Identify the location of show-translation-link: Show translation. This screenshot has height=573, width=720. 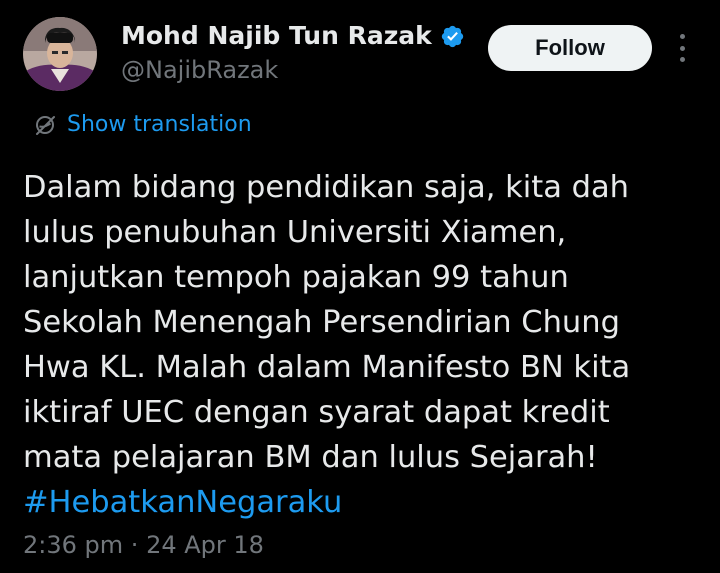
(142, 125).